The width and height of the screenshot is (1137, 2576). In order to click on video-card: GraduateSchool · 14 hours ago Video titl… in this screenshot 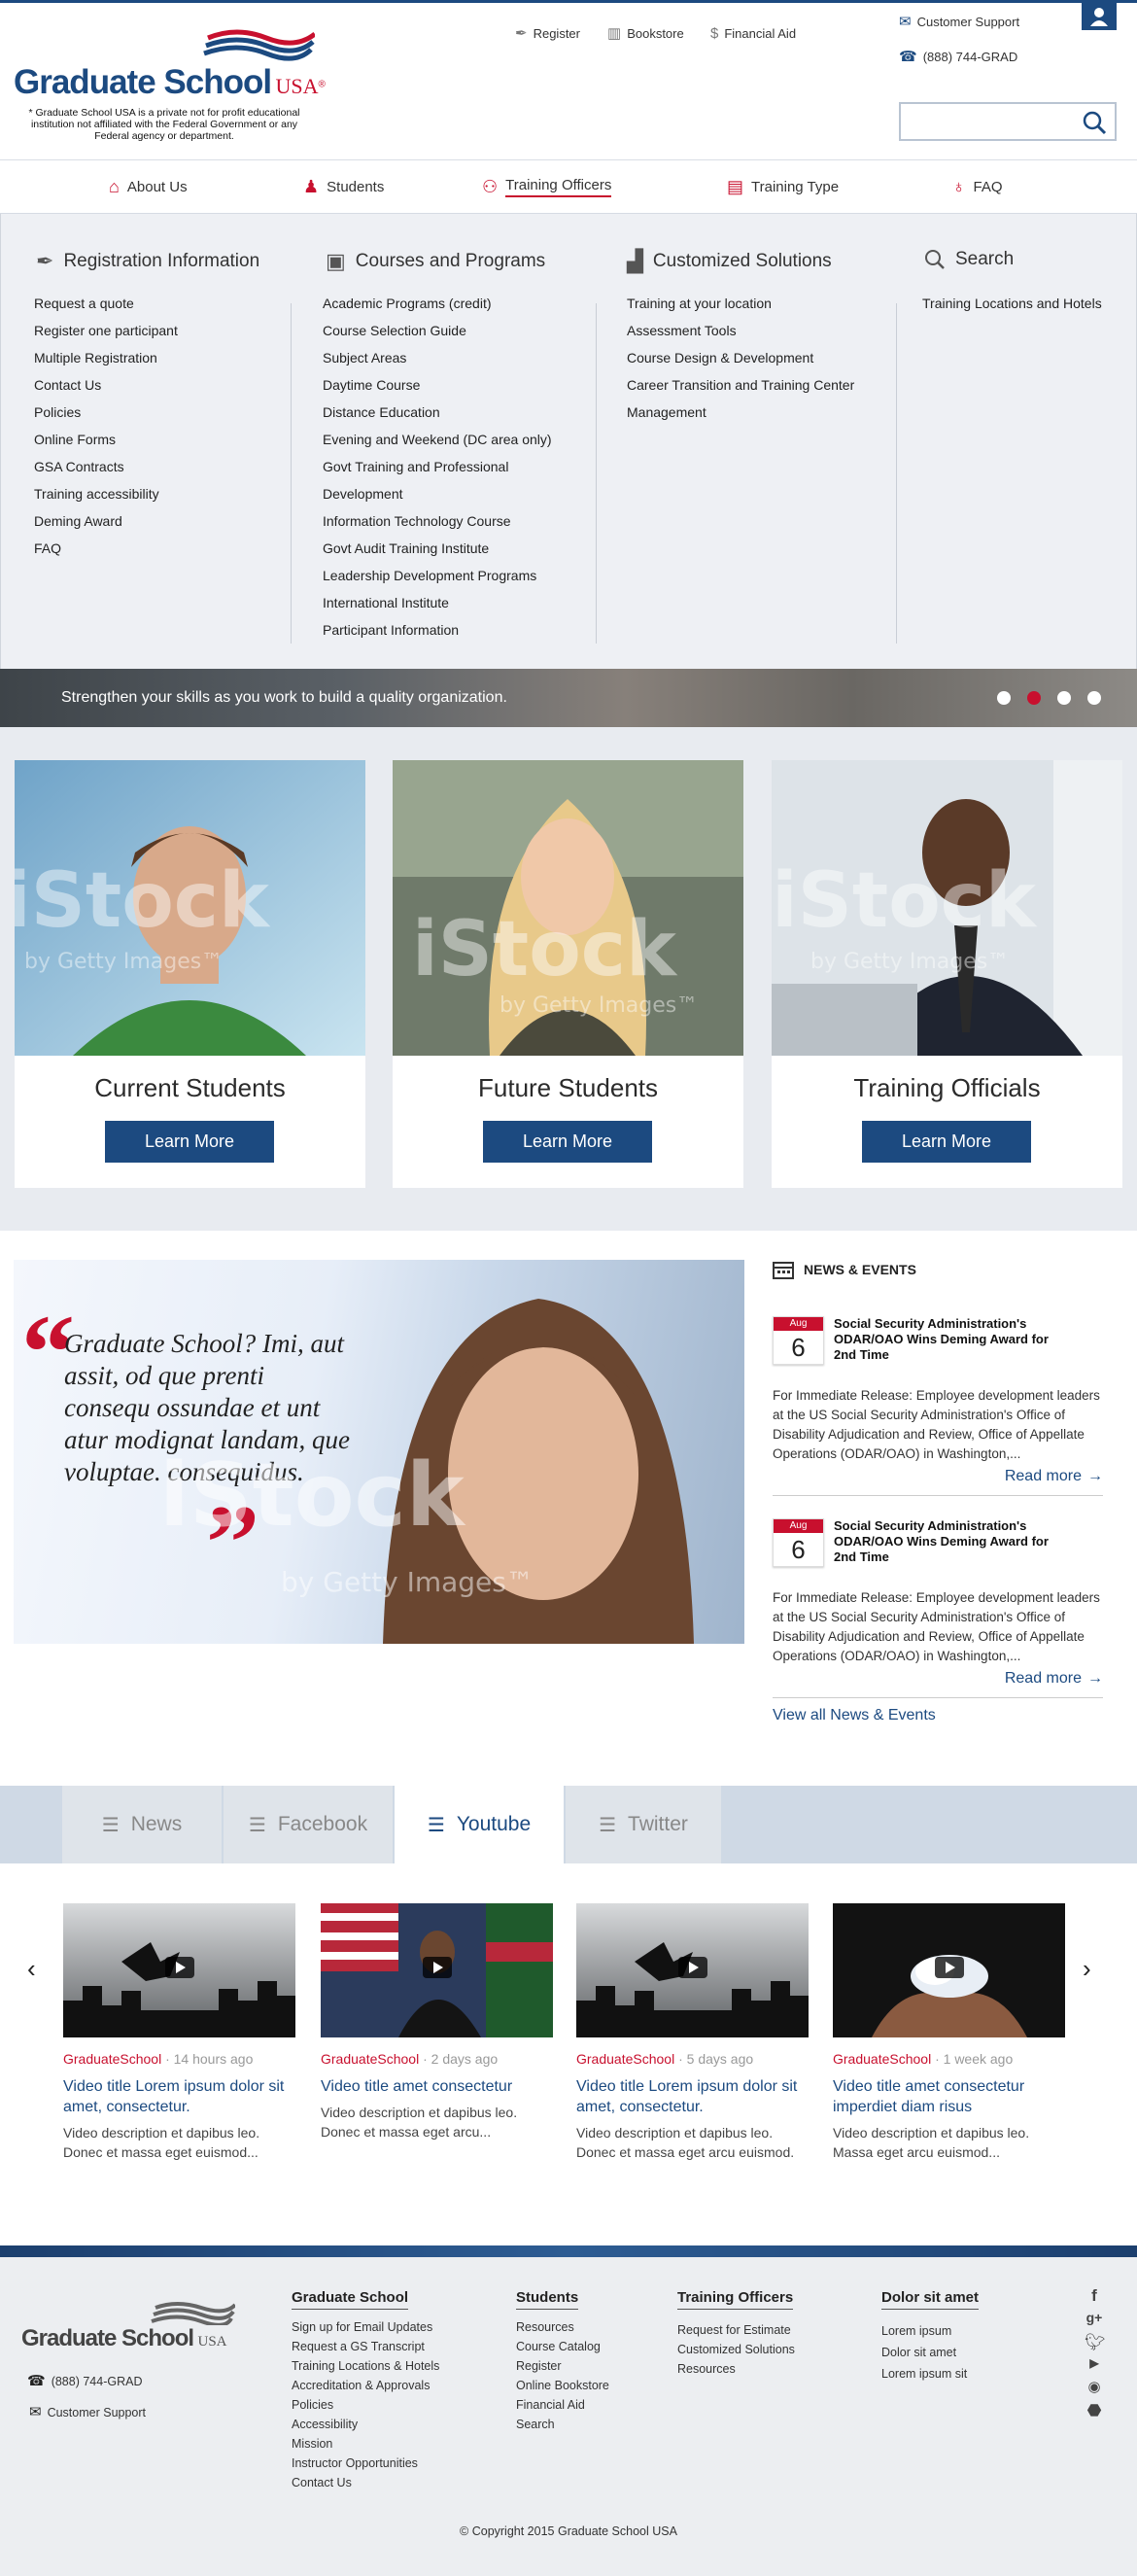, I will do `click(179, 2032)`.